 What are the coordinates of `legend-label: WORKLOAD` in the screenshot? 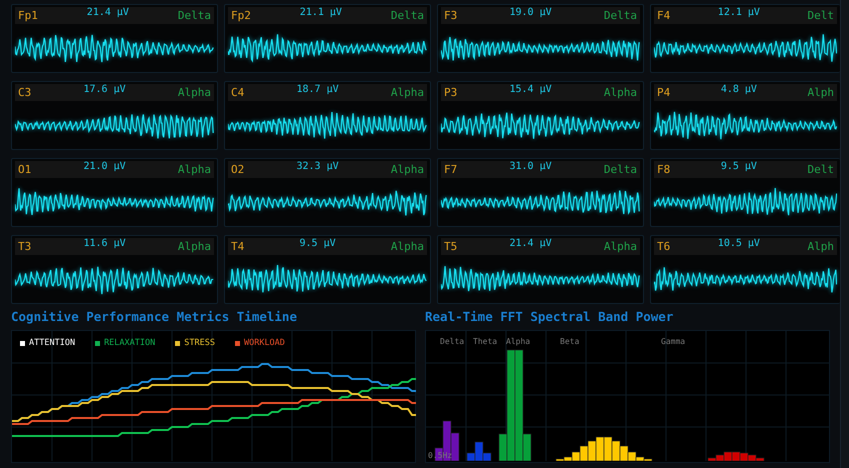 It's located at (264, 343).